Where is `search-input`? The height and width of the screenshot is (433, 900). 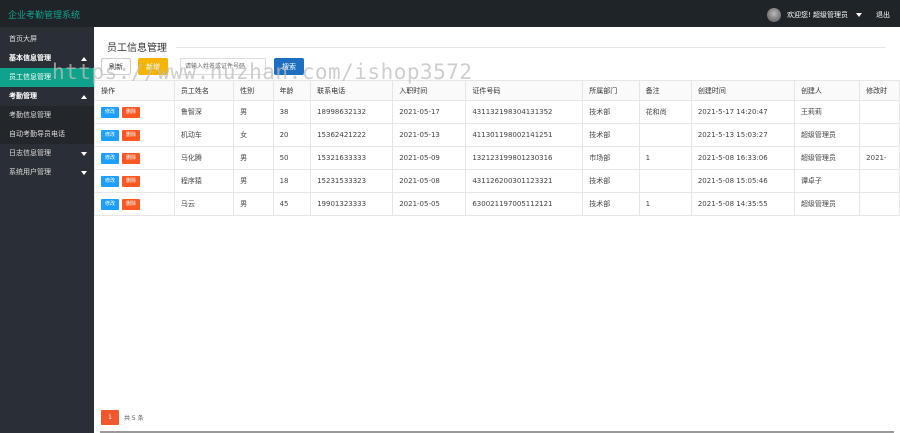 search-input is located at coordinates (223, 66).